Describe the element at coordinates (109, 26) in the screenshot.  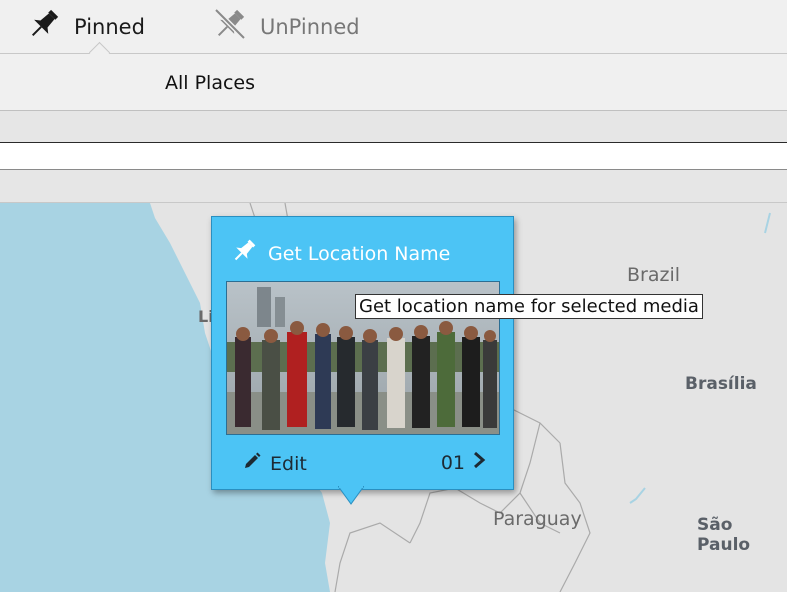
I see `tab-label: Pinned` at that location.